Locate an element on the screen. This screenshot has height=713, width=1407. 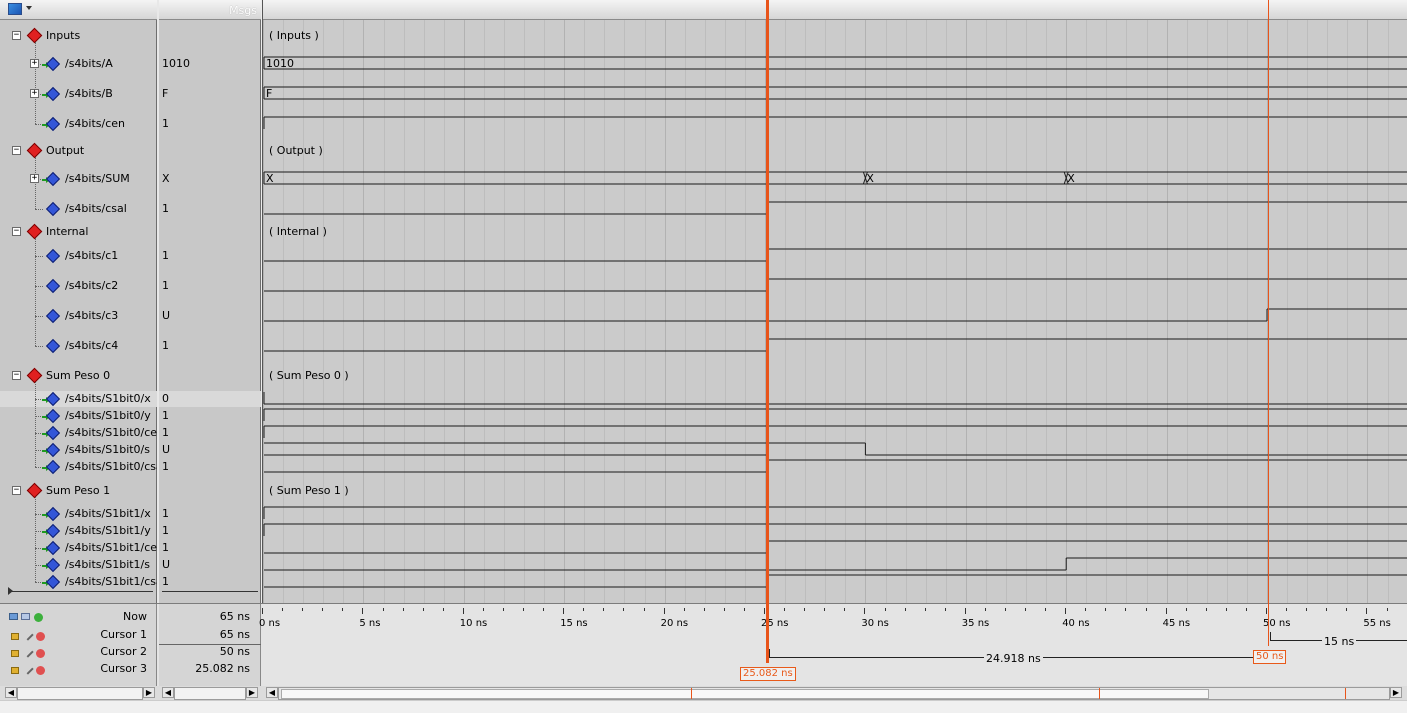
waves-scrollbar is located at coordinates (834, 693).